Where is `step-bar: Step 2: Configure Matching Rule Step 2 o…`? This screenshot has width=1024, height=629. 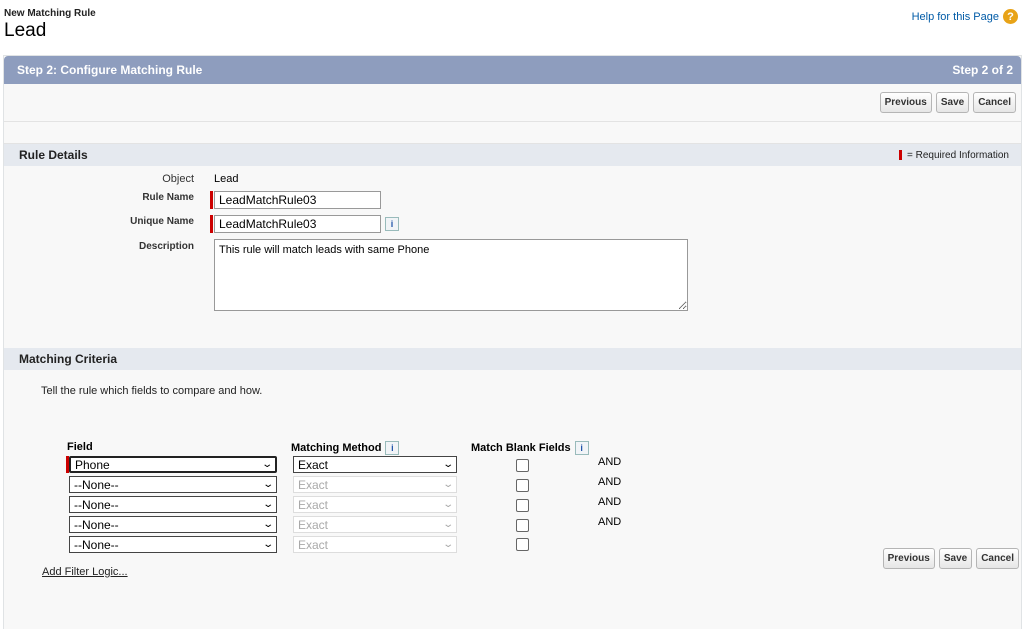 step-bar: Step 2: Configure Matching Rule Step 2 o… is located at coordinates (512, 70).